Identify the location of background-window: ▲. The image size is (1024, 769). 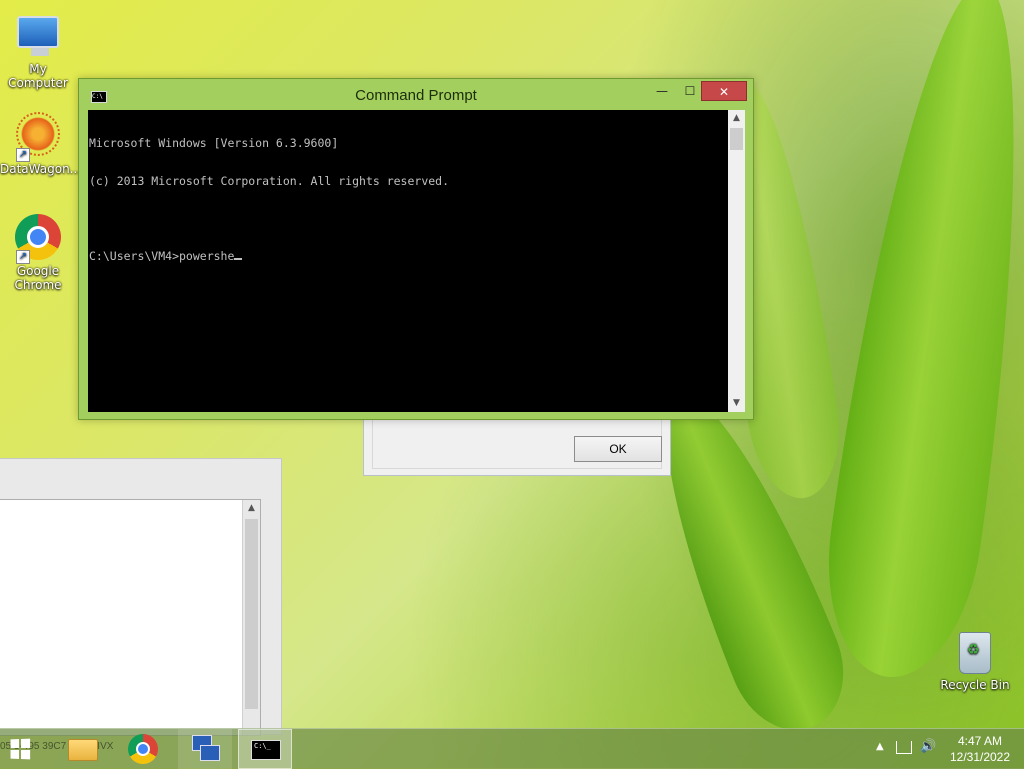
(141, 597).